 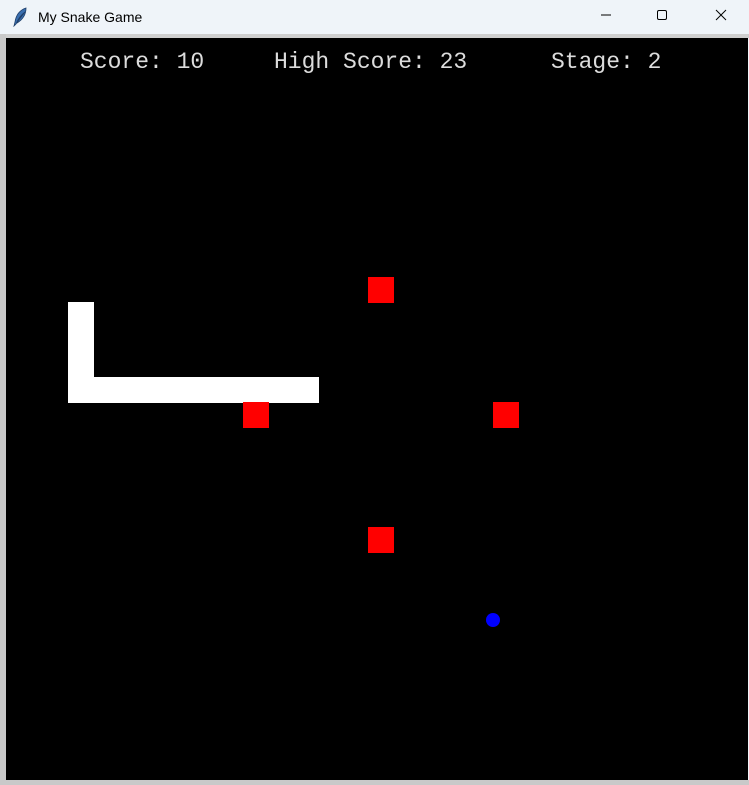 What do you see at coordinates (193, 390) in the screenshot?
I see `snake-segment` at bounding box center [193, 390].